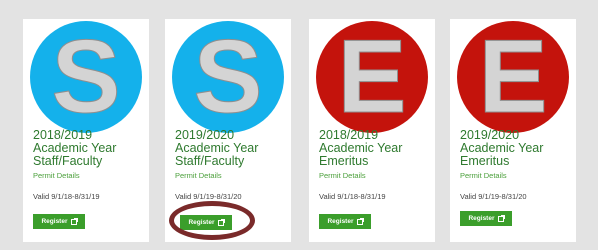  I want to click on permit-title: 2018/2019 Academic Year Staff/Faculty, so click(75, 148).